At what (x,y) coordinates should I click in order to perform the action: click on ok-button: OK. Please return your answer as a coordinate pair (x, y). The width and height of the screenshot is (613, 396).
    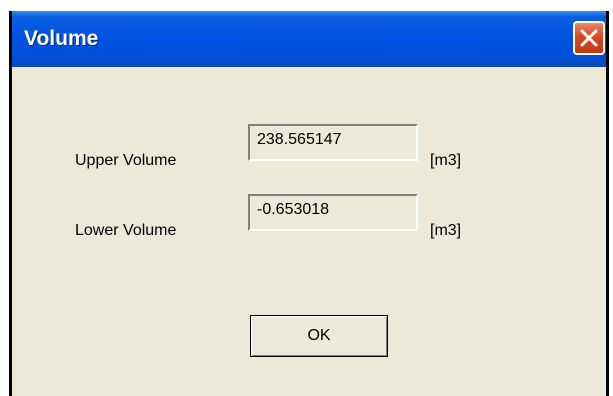
    Looking at the image, I should click on (319, 336).